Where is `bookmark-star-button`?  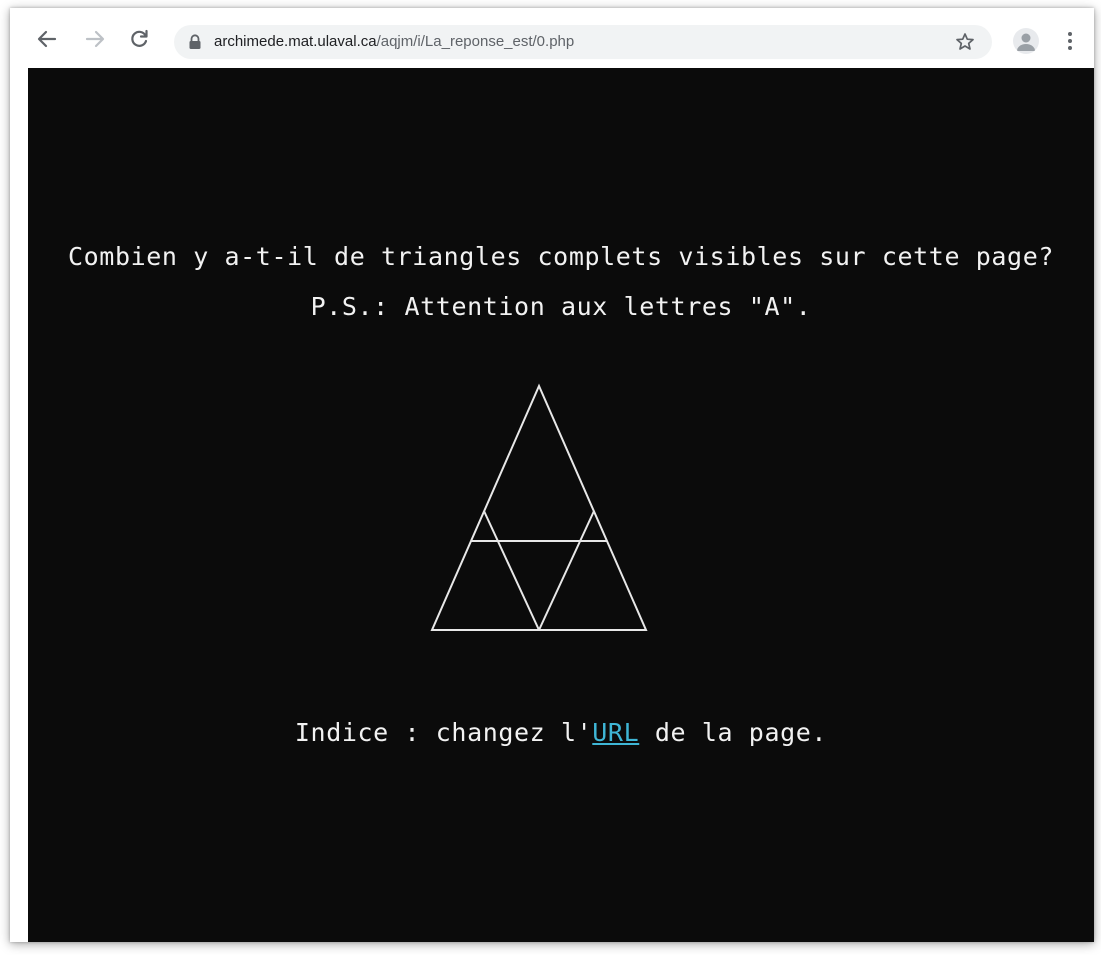 bookmark-star-button is located at coordinates (965, 42).